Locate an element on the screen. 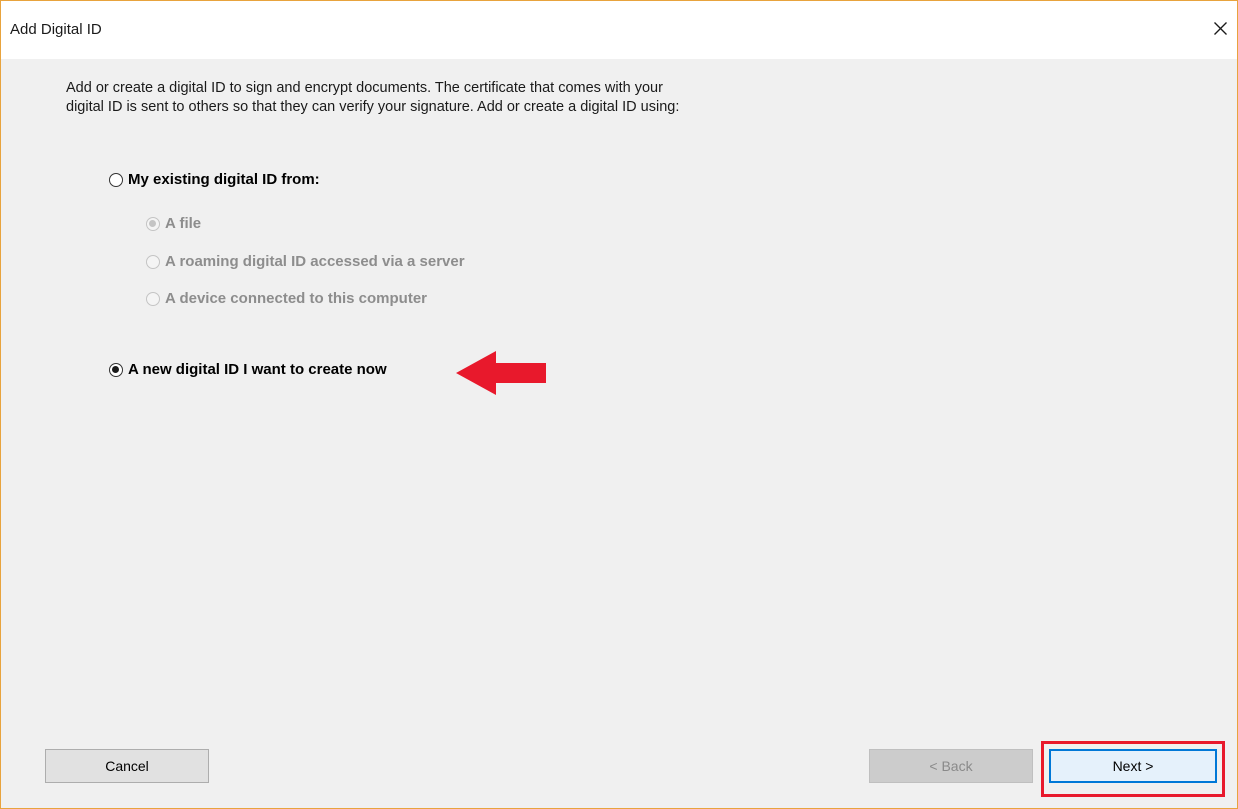 The height and width of the screenshot is (809, 1238). dialog-title: Add Digital ID is located at coordinates (56, 29).